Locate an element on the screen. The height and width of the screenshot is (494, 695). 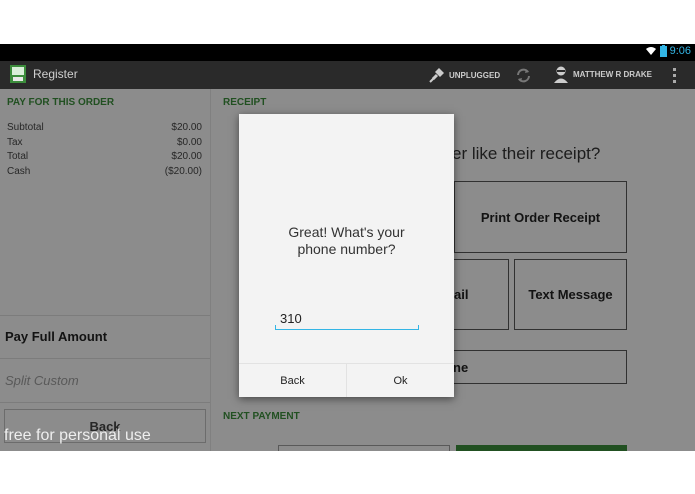
dialog-back-button: Back is located at coordinates (292, 380).